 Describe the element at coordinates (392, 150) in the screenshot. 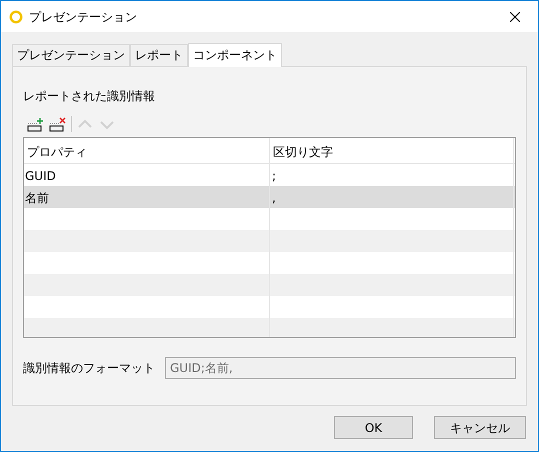

I see `column-header: 区切り文字` at that location.